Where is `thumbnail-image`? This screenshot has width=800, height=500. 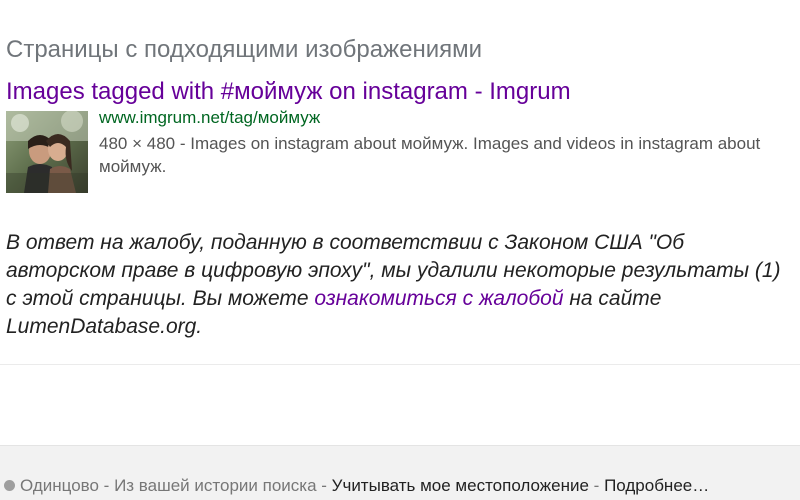
thumbnail-image is located at coordinates (47, 152).